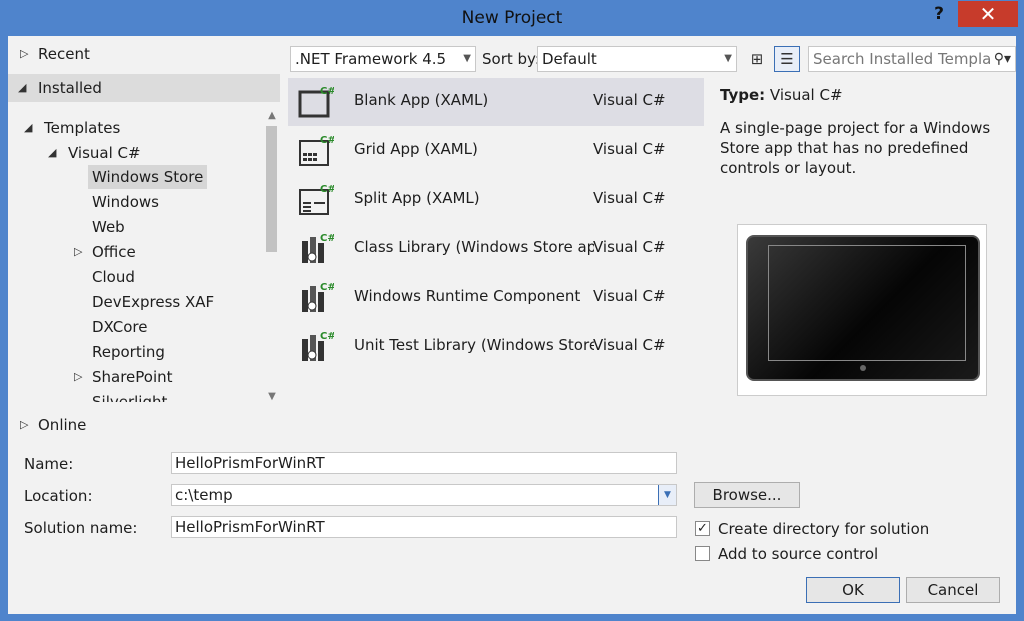 The image size is (1024, 621). What do you see at coordinates (272, 396) in the screenshot?
I see `scroll-down-icon: ▼` at bounding box center [272, 396].